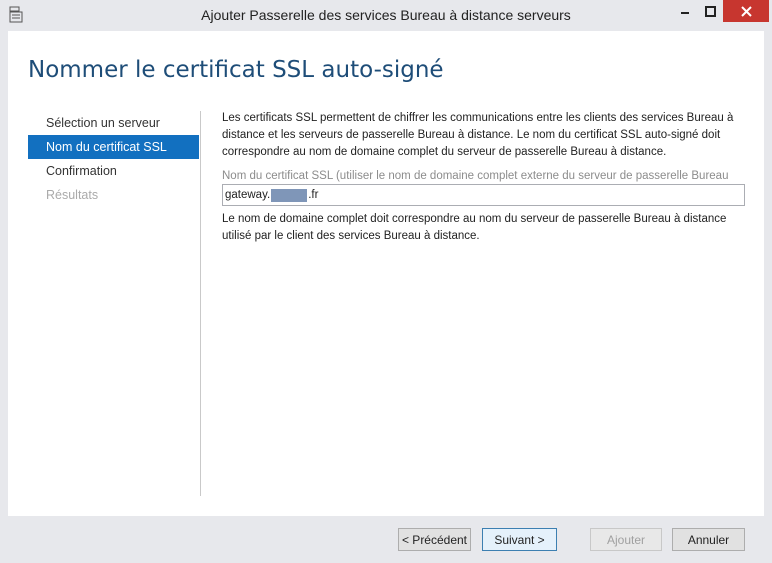 The width and height of the screenshot is (772, 563). I want to click on minimize-button, so click(685, 11).